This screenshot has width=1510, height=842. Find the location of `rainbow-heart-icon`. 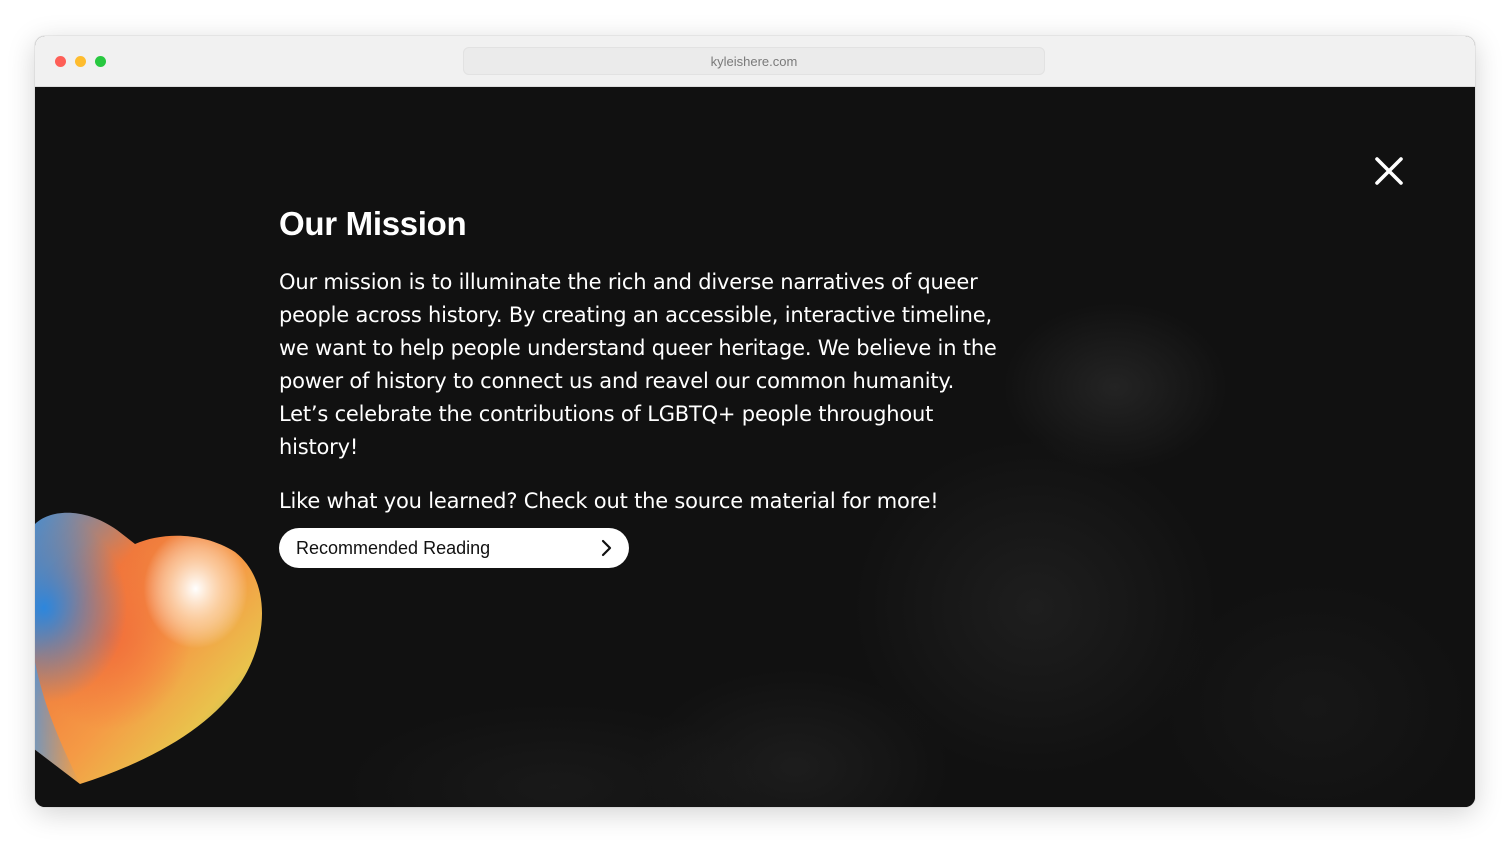

rainbow-heart-icon is located at coordinates (148, 648).